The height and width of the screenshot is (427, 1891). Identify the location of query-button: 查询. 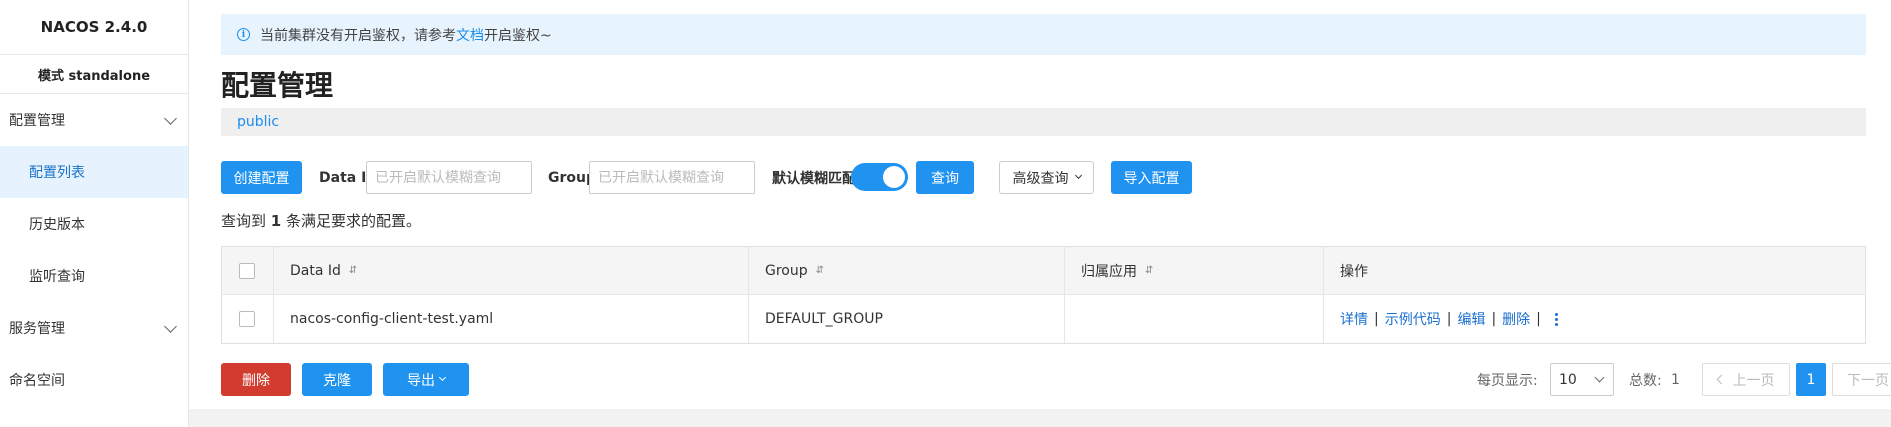
(945, 177).